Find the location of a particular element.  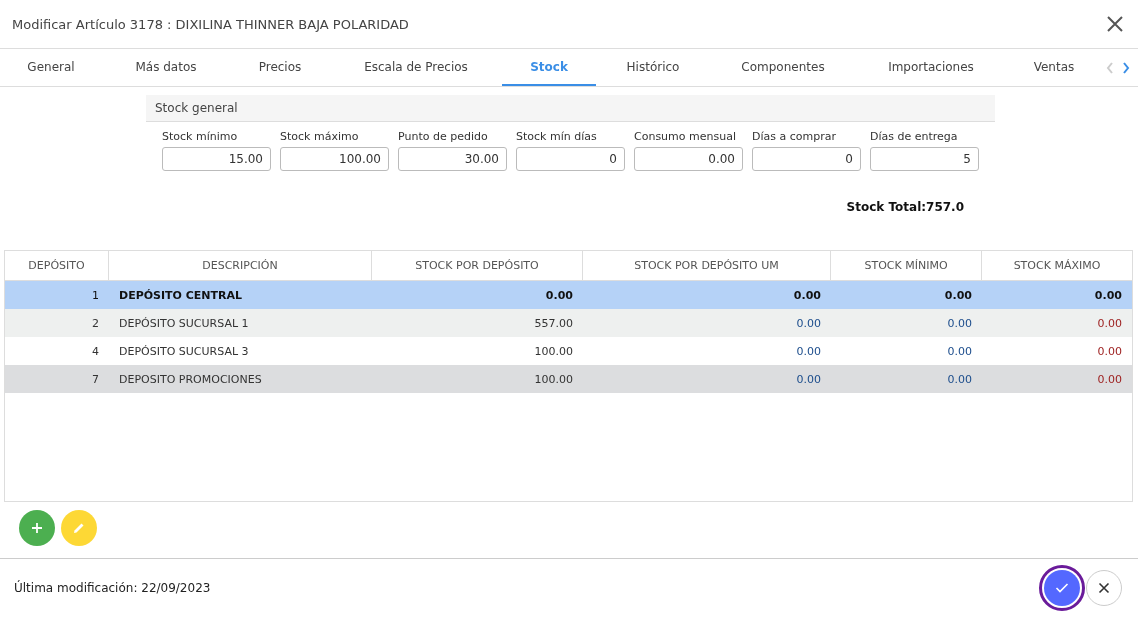

field-label: Stock mín días is located at coordinates (557, 136).